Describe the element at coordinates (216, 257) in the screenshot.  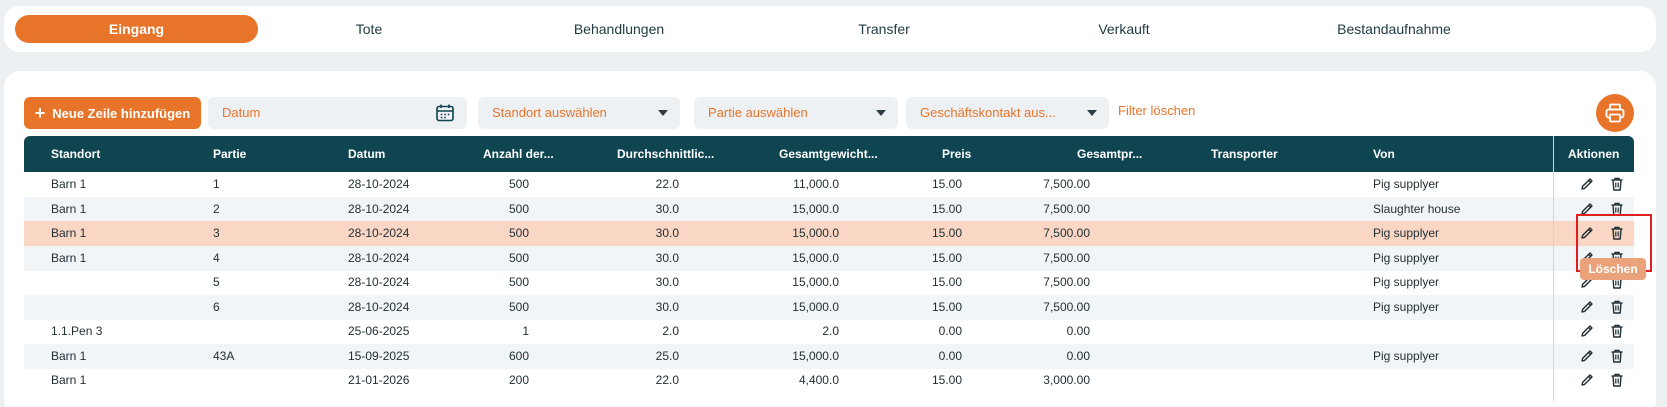
I see `cell-partie: 4` at that location.